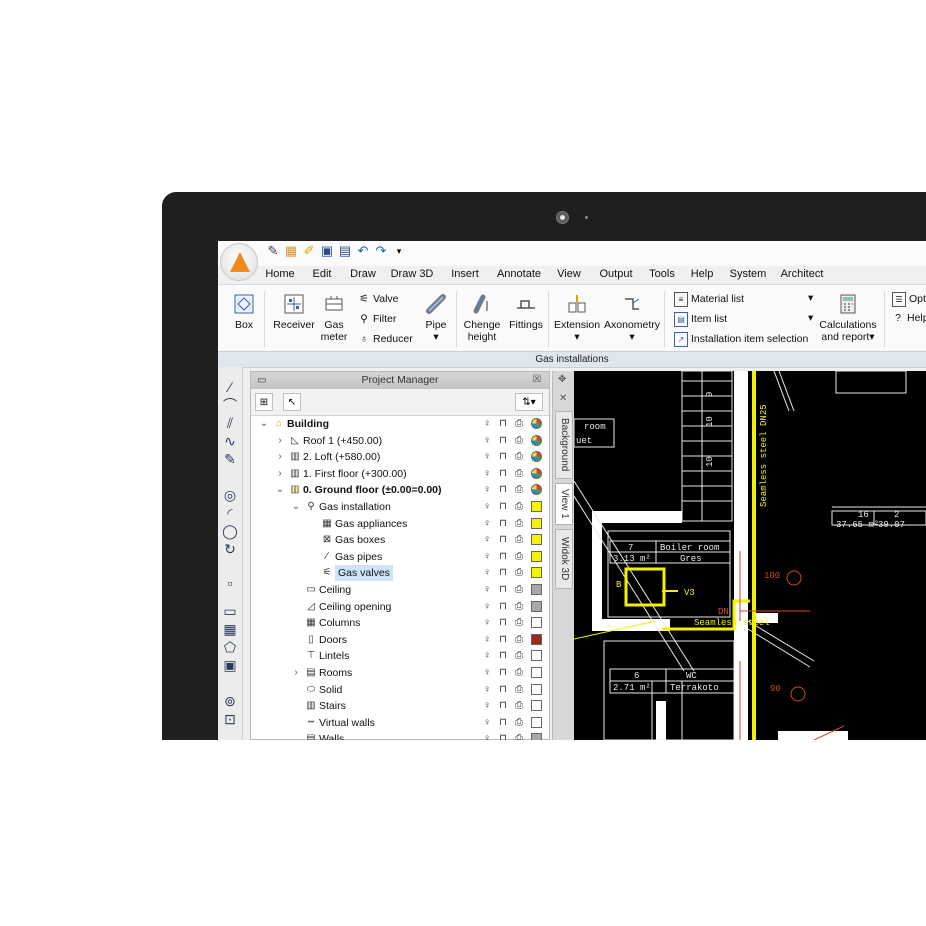 The image size is (926, 926). I want to click on valve-button: ⚟ Valve, so click(378, 299).